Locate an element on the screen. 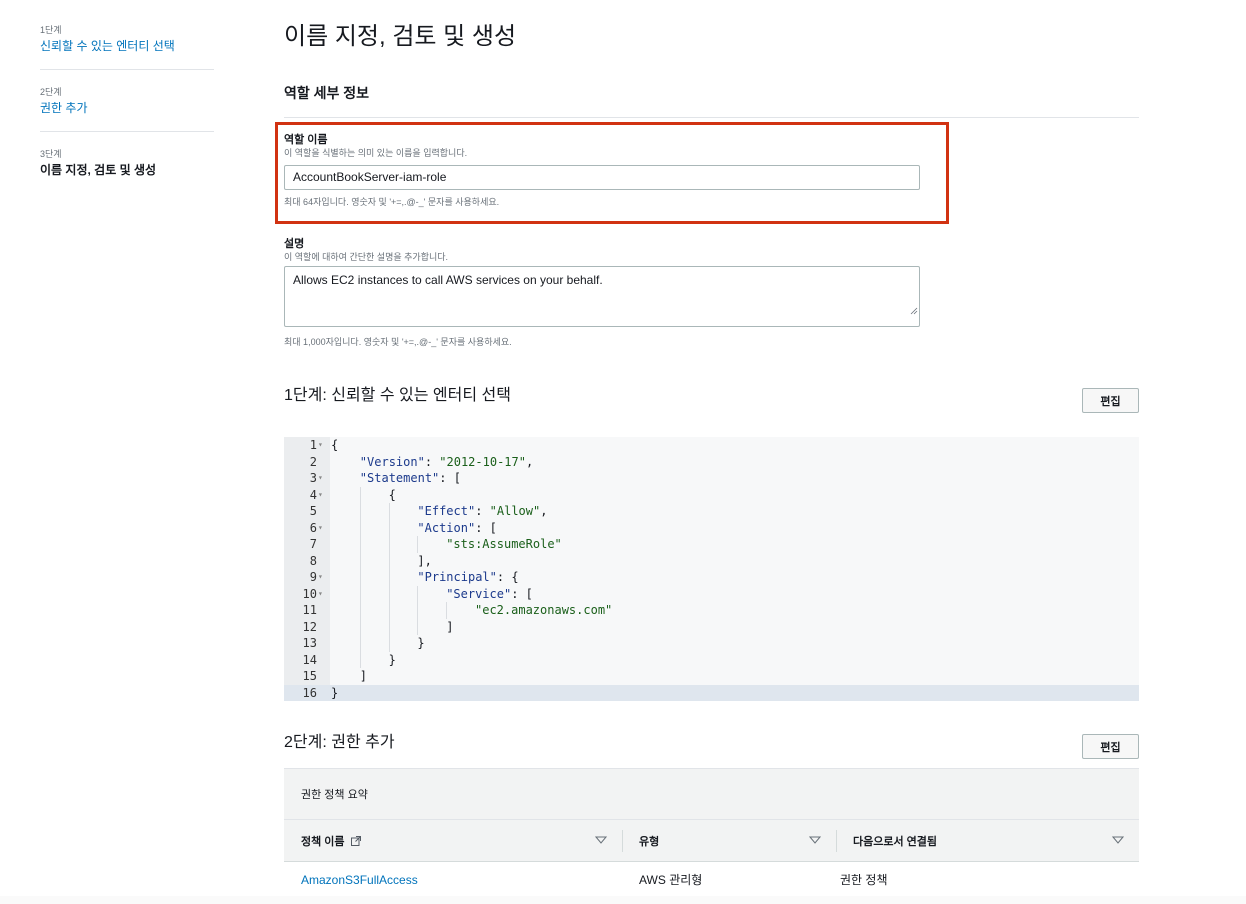 Image resolution: width=1246 pixels, height=904 pixels. step2-summary-title: 2단계: 권한 추가 is located at coordinates (339, 742).